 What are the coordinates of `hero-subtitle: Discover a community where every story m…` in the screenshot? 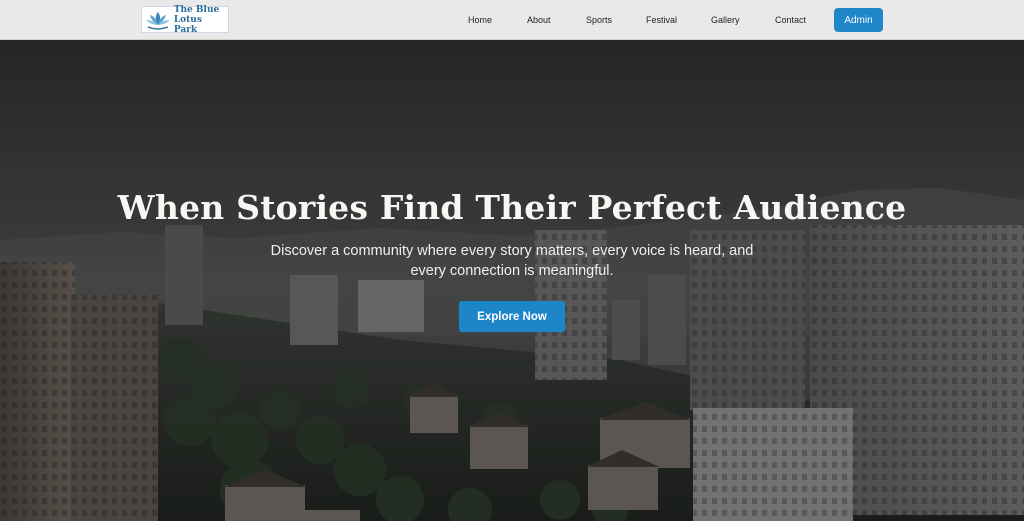 It's located at (512, 261).